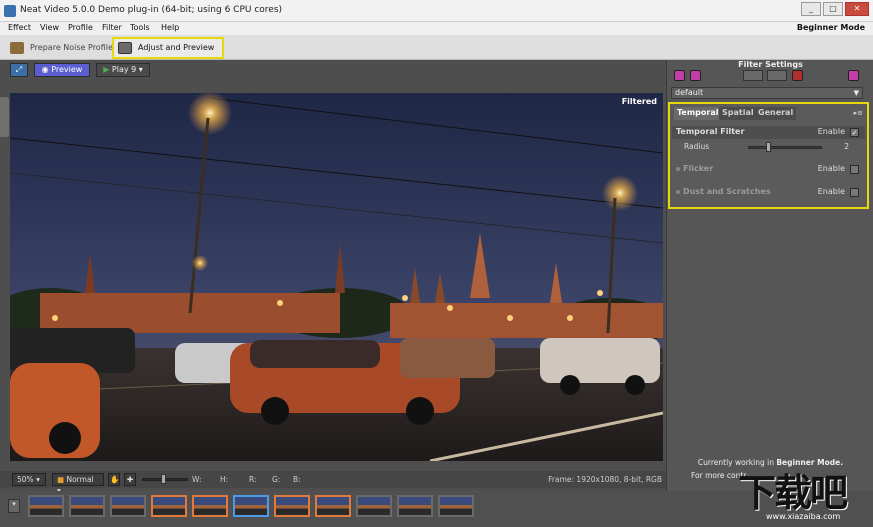 The width and height of the screenshot is (873, 527). I want to click on menu-filter: Filter, so click(112, 27).